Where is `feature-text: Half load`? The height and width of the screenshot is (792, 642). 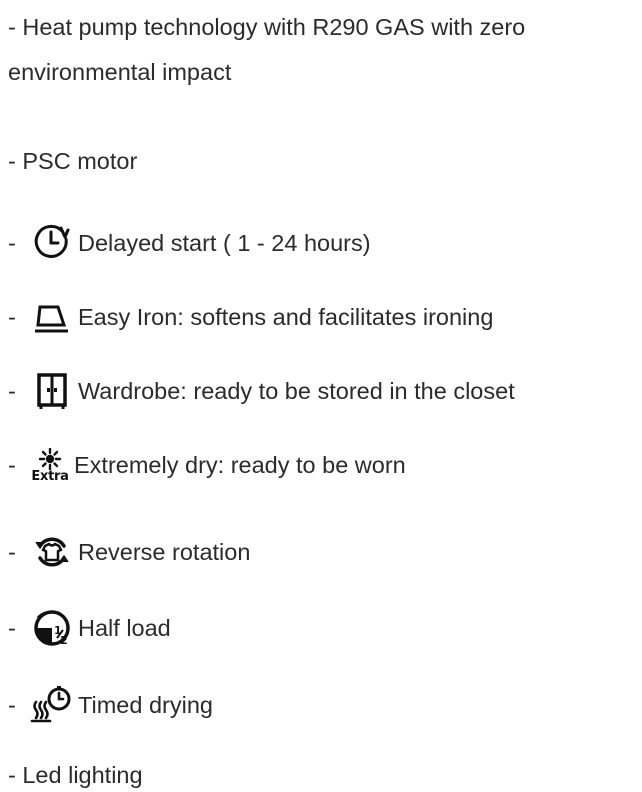
feature-text: Half load is located at coordinates (124, 628).